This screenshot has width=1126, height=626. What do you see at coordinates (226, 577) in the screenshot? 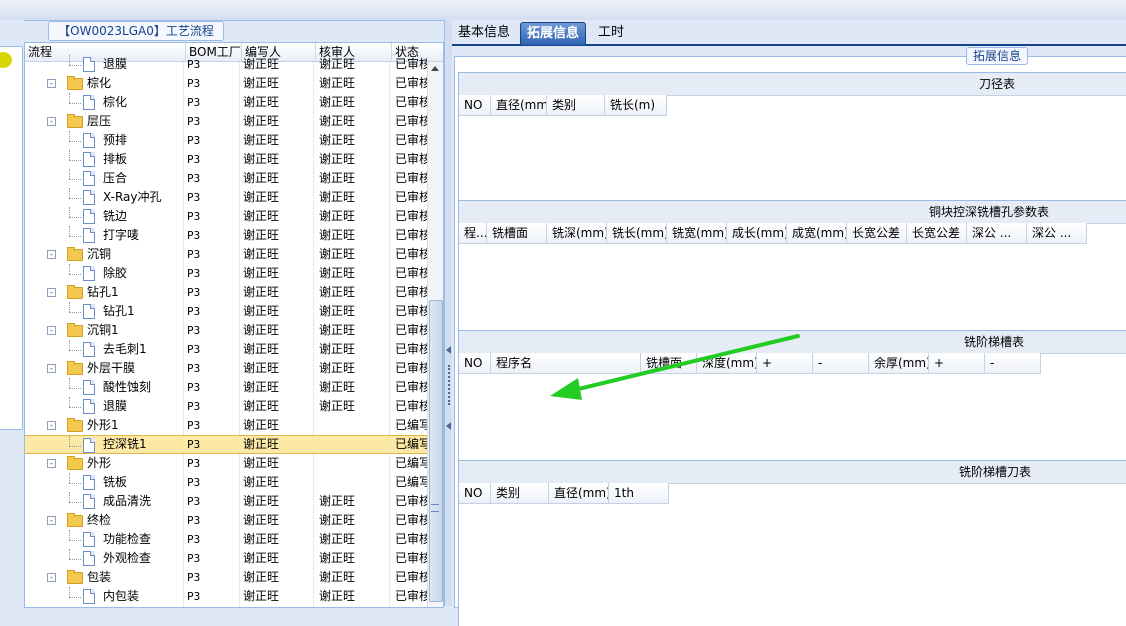
I see `tree-row: - 包装 P3 谢正旺 谢正旺 已审核` at bounding box center [226, 577].